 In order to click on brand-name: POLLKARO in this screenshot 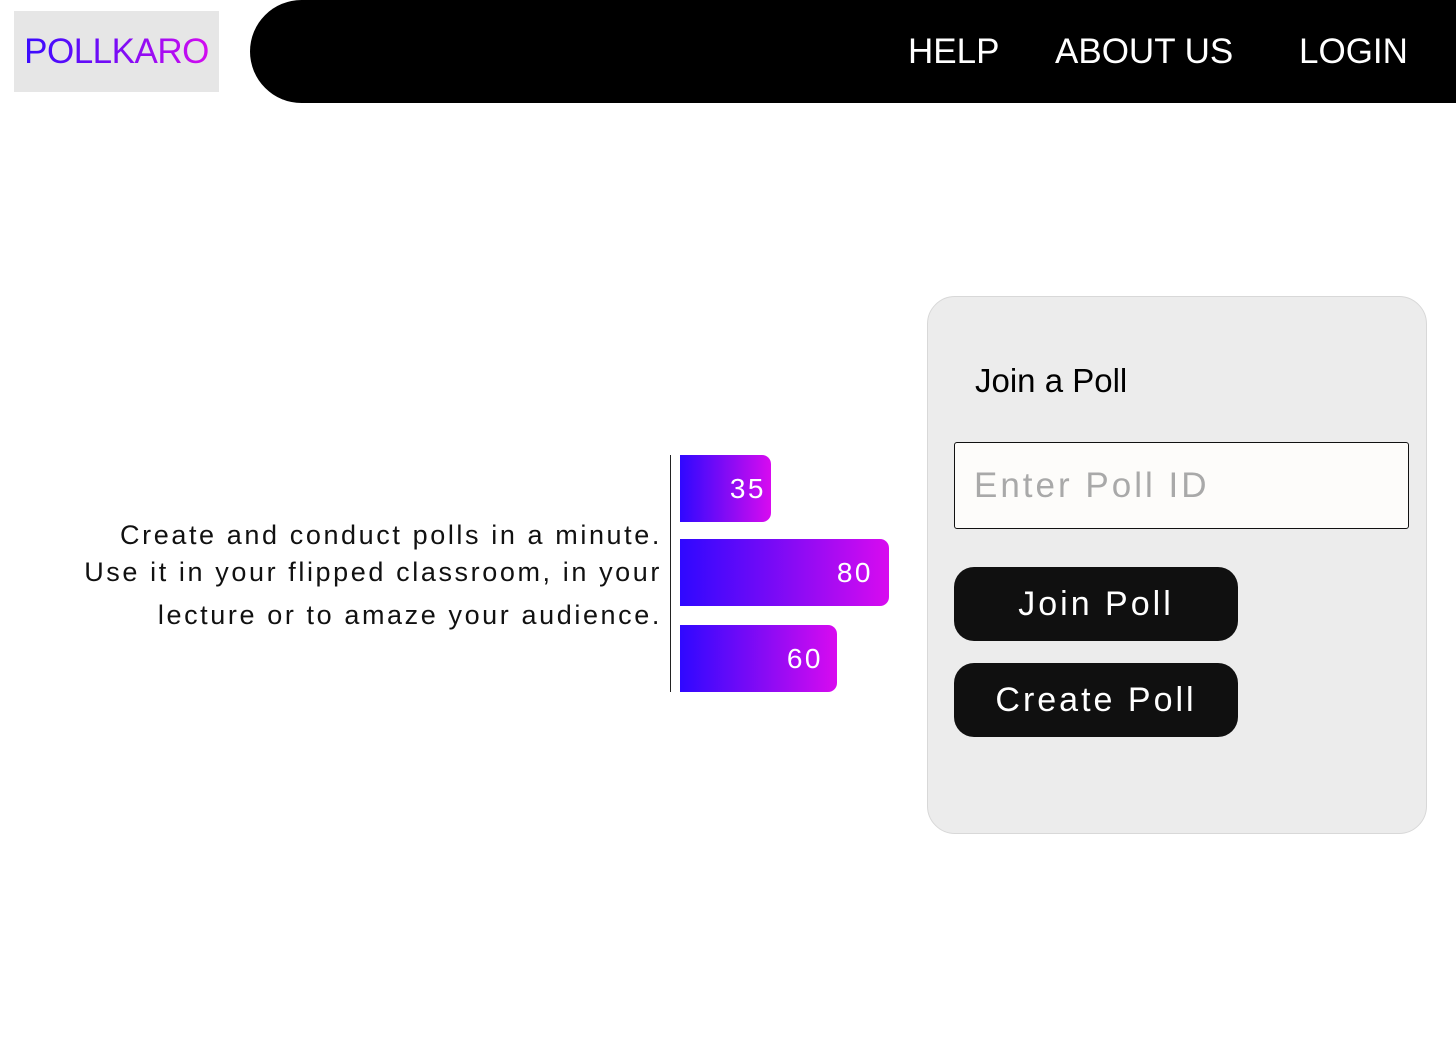, I will do `click(116, 51)`.